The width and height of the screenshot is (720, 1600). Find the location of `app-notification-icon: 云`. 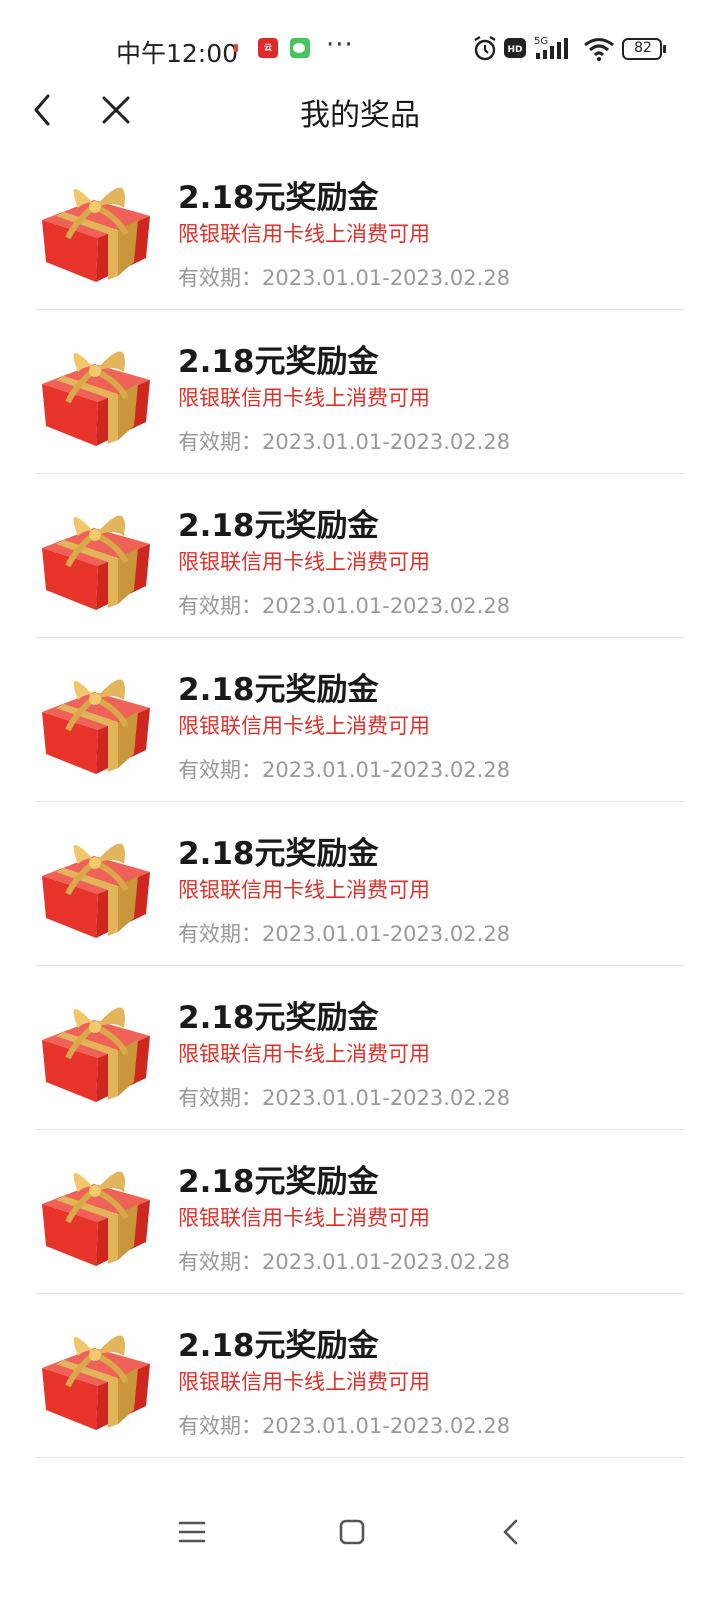

app-notification-icon: 云 is located at coordinates (268, 48).